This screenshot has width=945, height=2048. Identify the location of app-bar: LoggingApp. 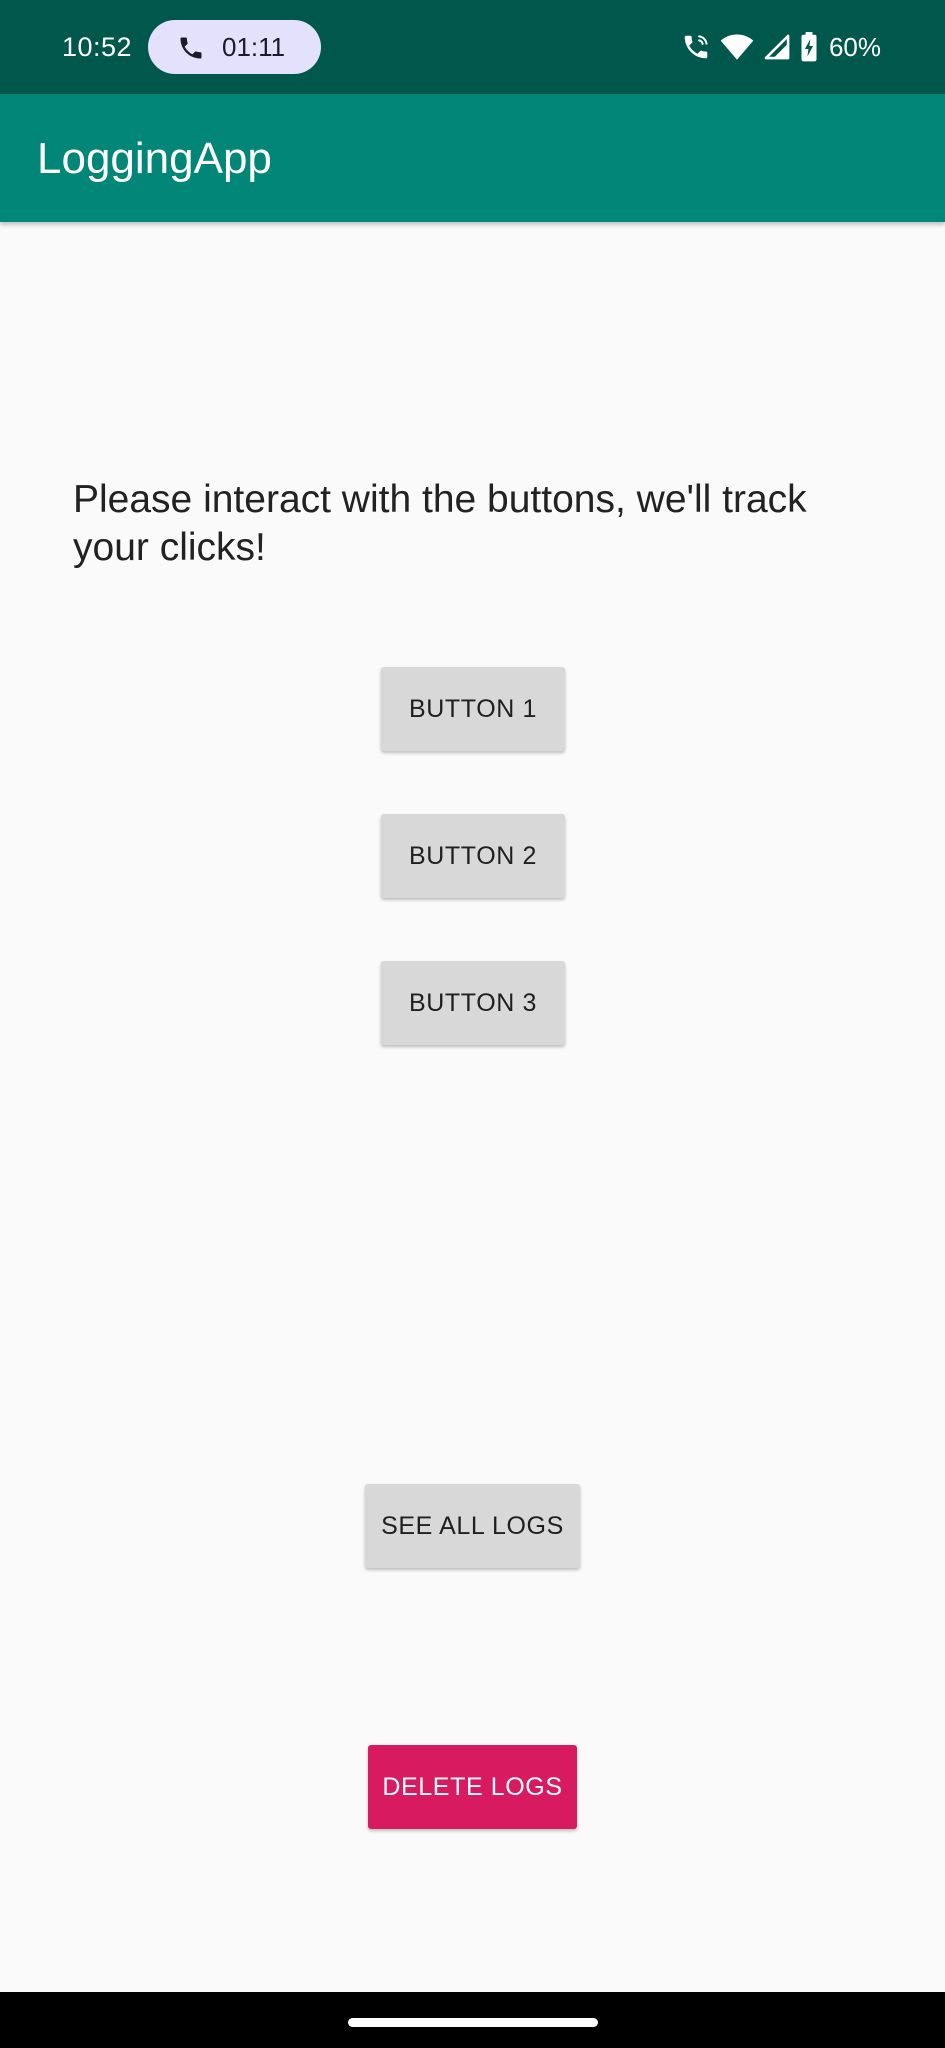
(472, 158).